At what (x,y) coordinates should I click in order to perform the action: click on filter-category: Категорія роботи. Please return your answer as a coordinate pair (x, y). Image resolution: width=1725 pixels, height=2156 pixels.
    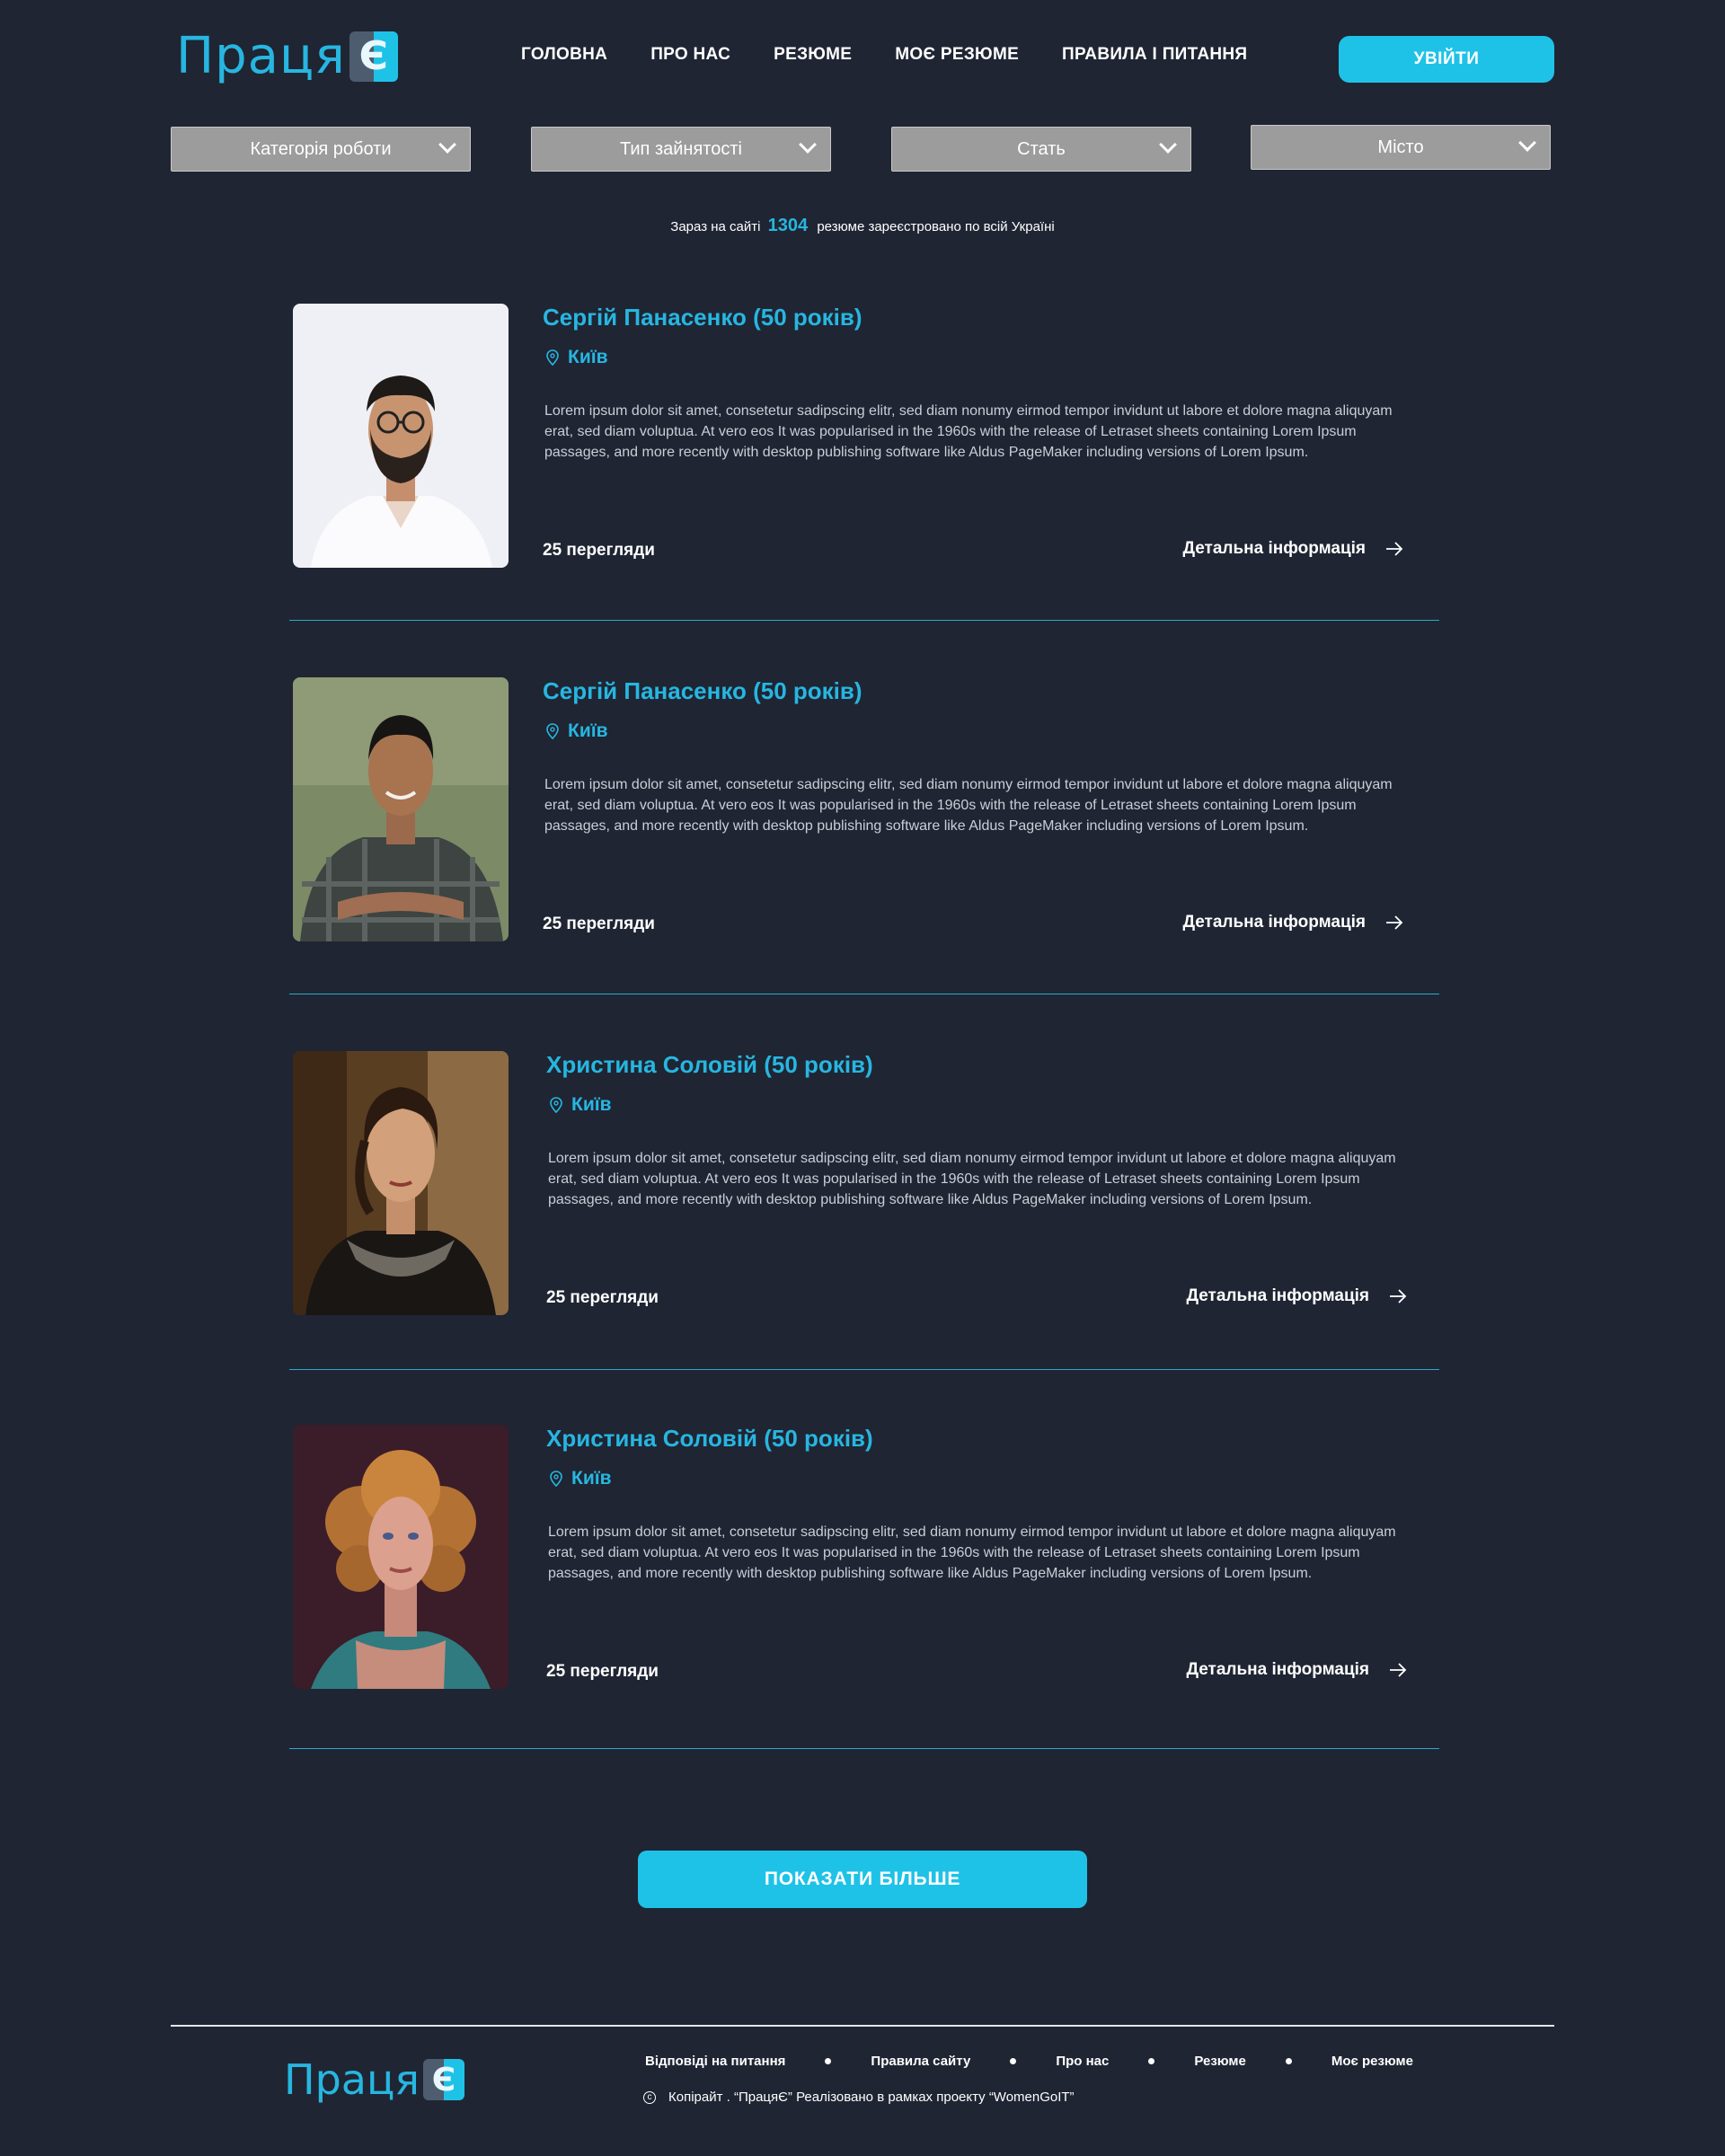
    Looking at the image, I should click on (321, 150).